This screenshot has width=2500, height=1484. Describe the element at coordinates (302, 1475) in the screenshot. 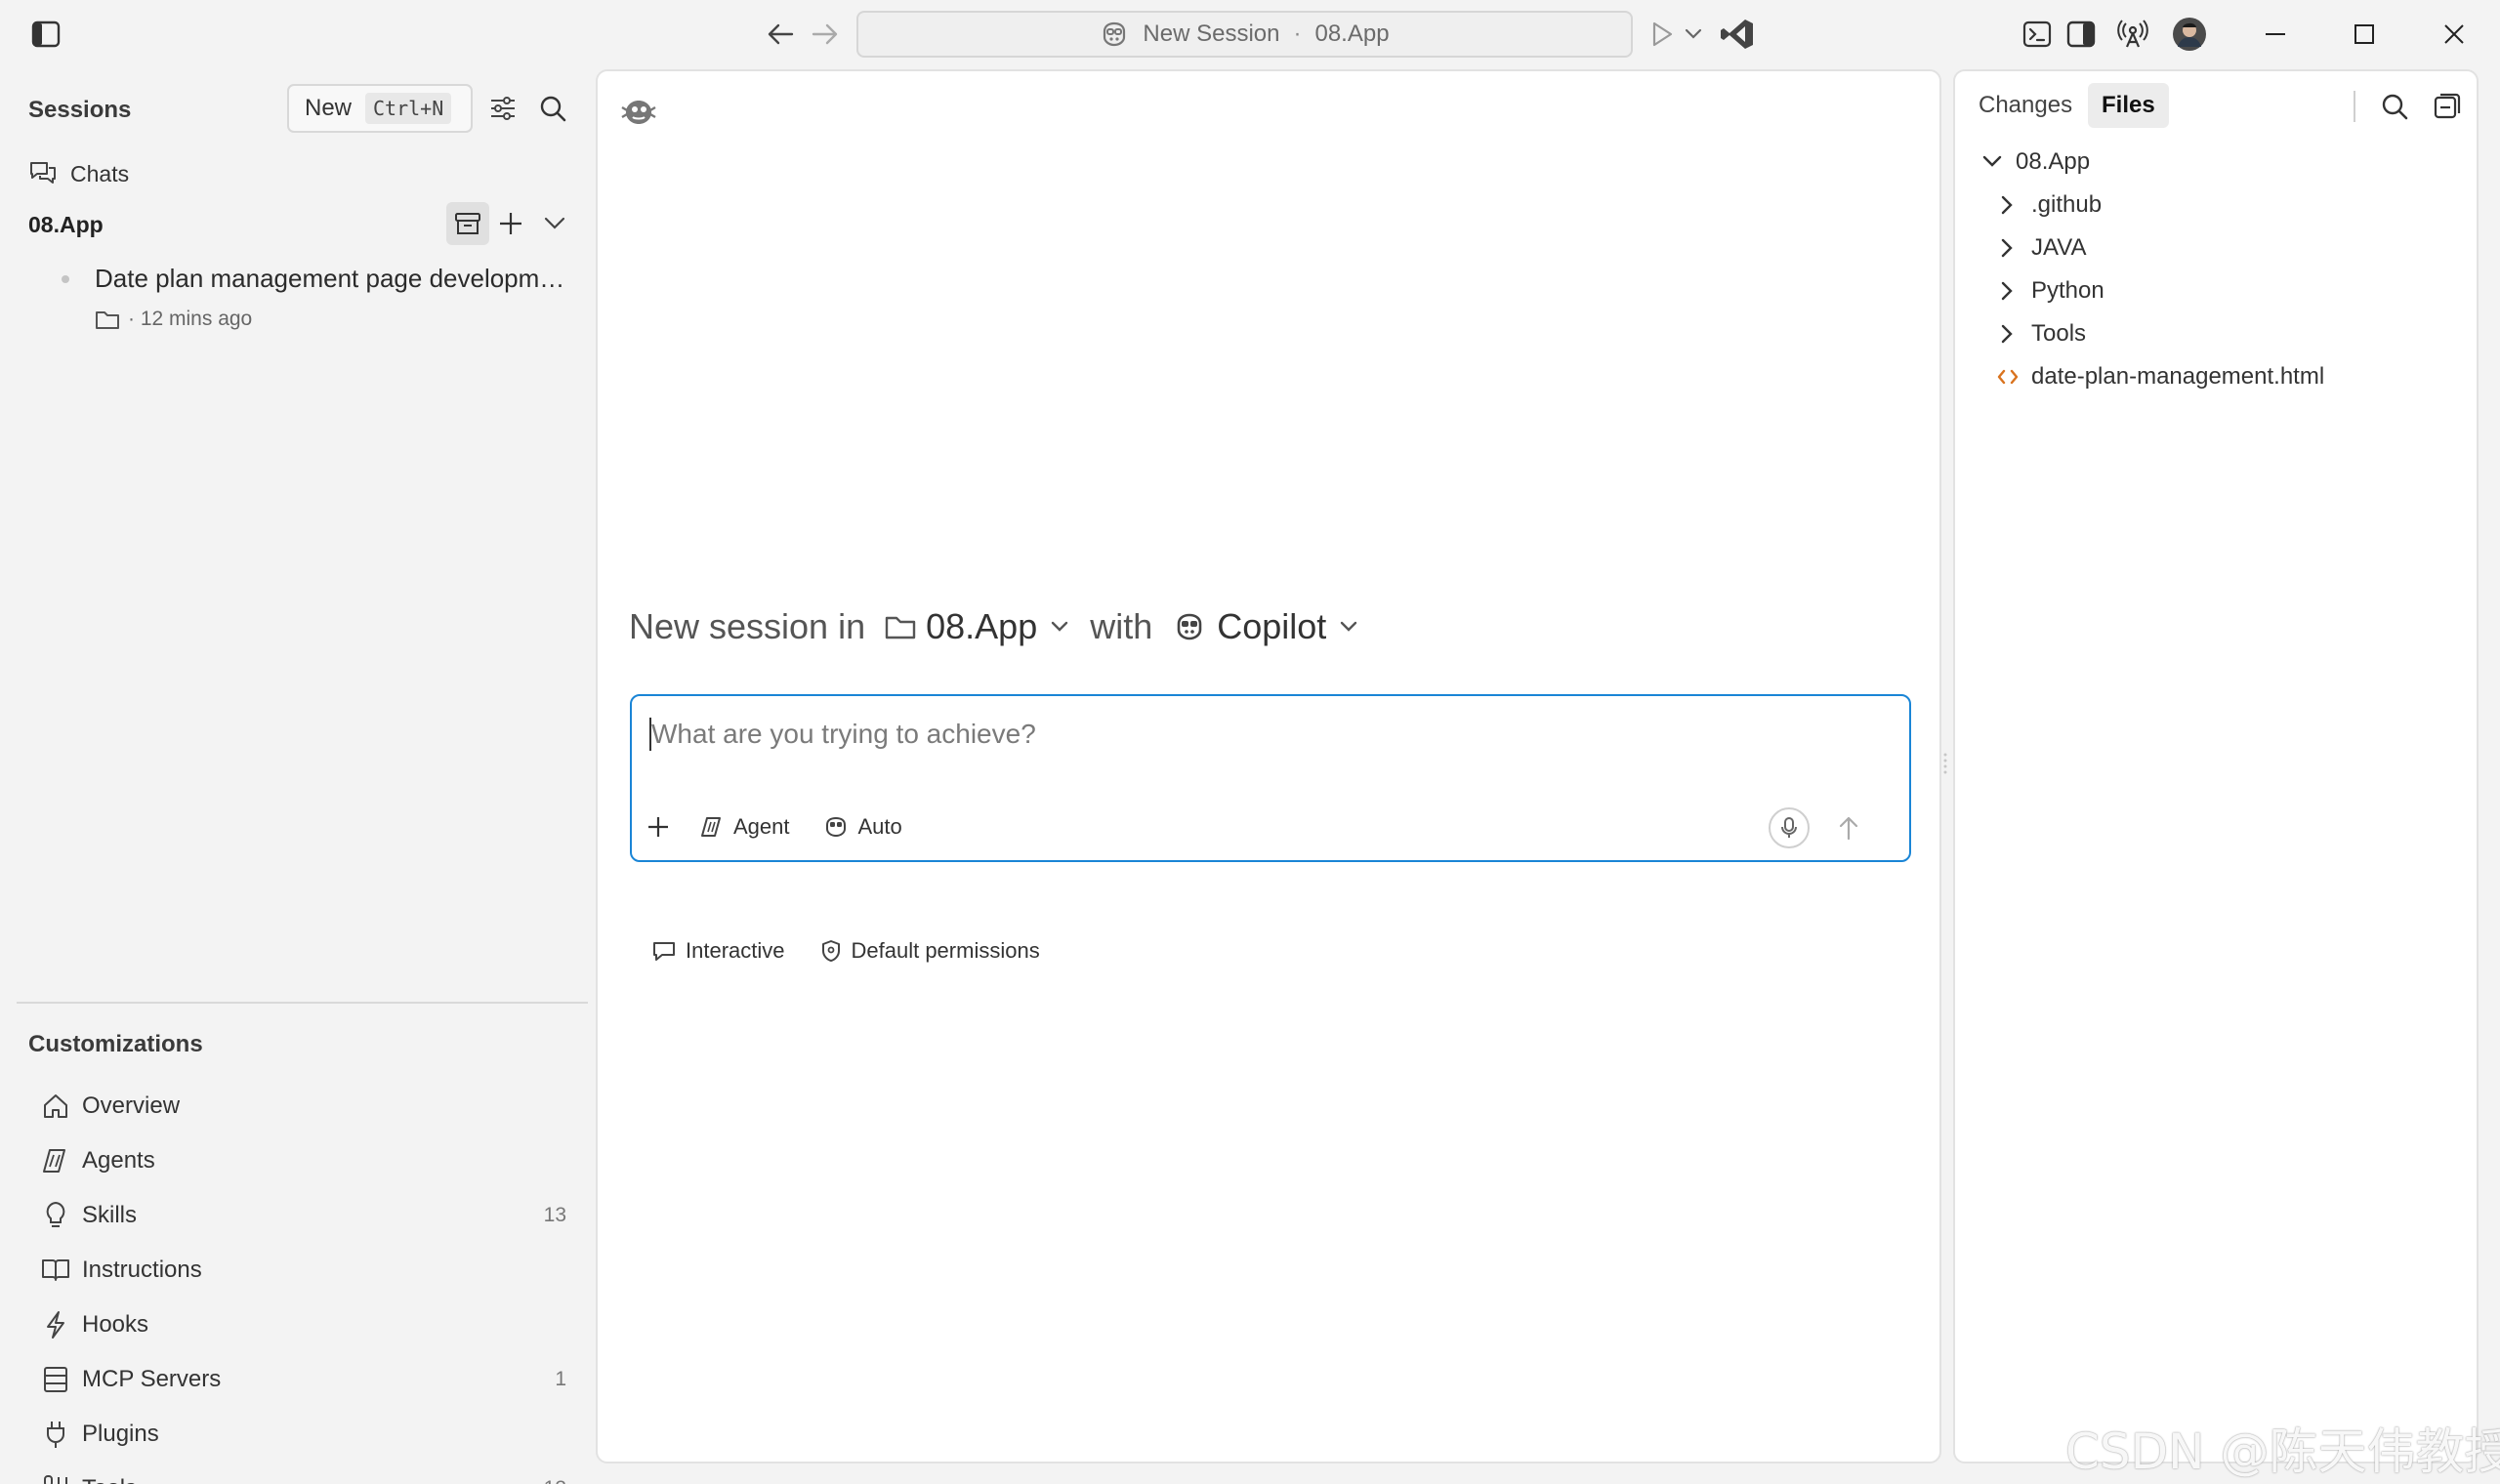

I see `customization-tools: Tools 13` at that location.